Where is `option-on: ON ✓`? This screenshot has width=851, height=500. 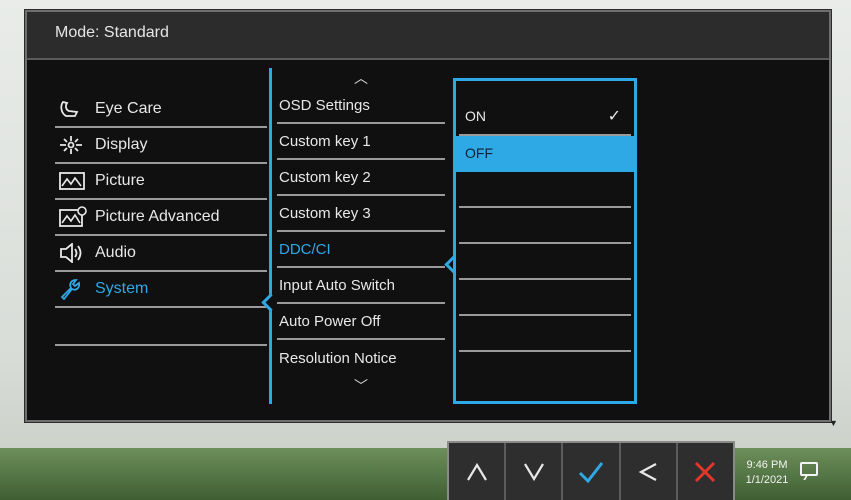 option-on: ON ✓ is located at coordinates (545, 117).